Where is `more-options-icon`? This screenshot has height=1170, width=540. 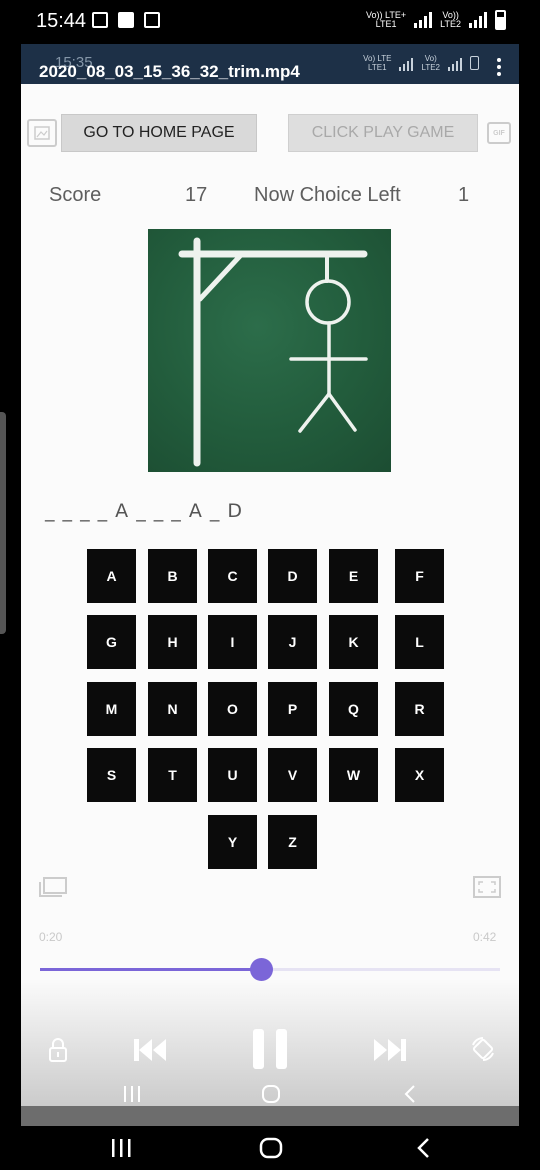
more-options-icon is located at coordinates (499, 68).